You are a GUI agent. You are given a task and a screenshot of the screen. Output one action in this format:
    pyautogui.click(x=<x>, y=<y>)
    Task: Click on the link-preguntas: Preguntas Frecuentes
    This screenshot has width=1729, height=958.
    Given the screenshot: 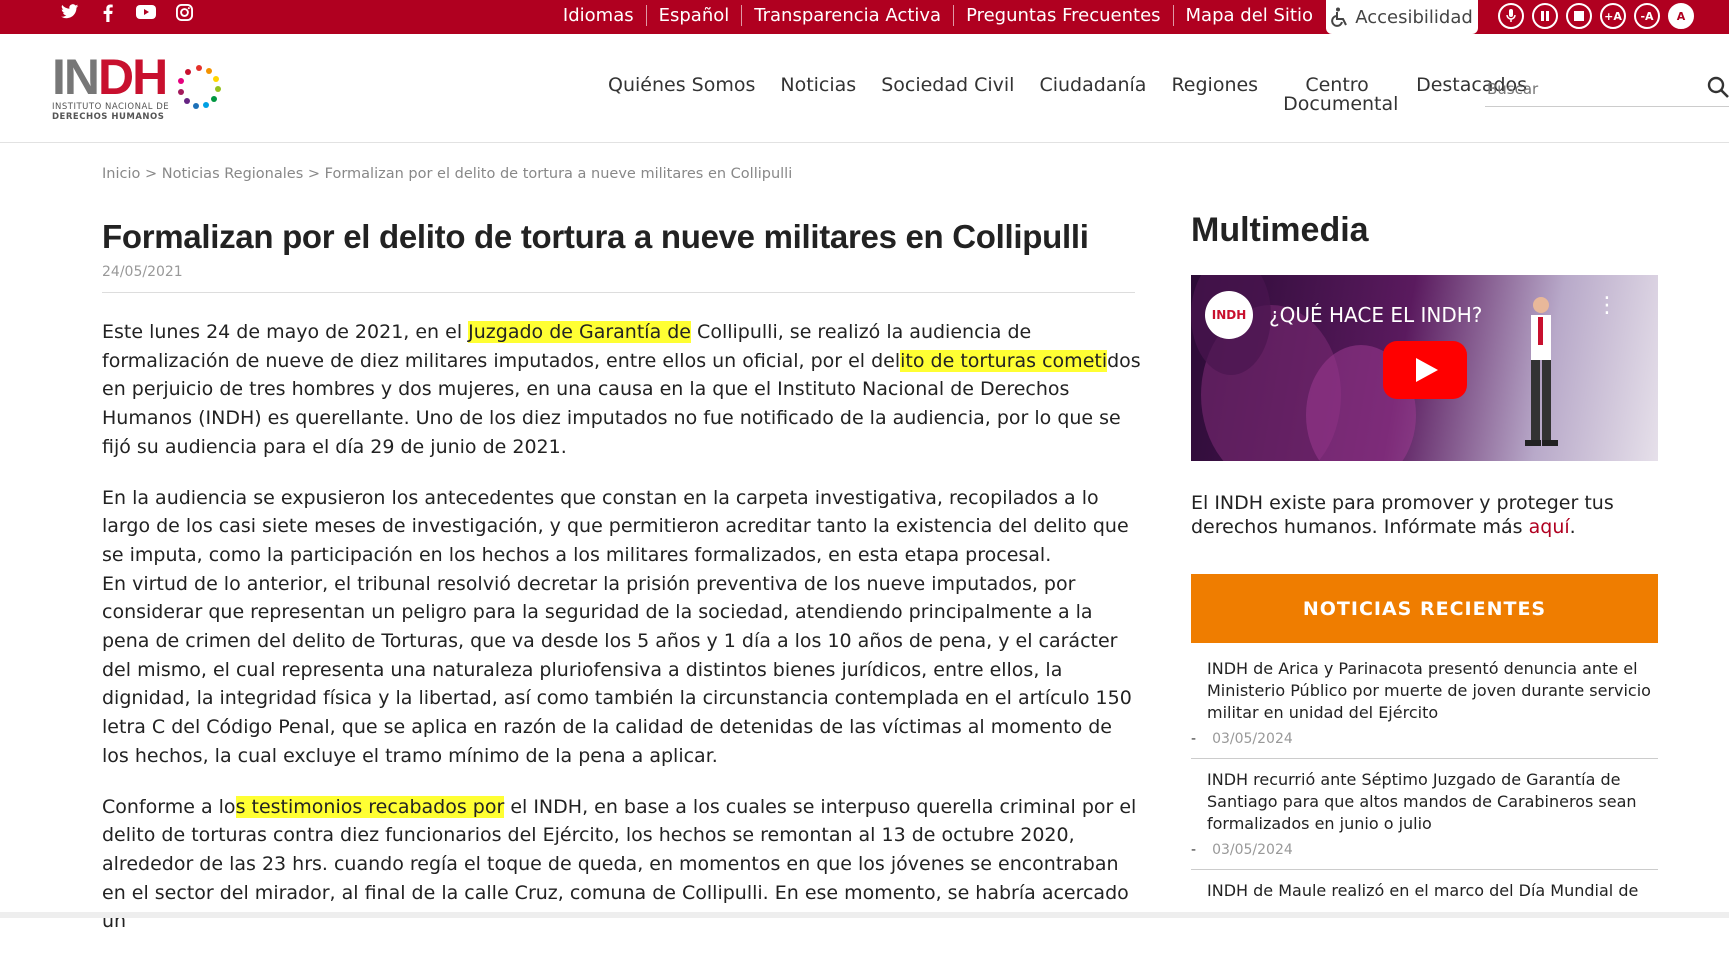 What is the action you would take?
    pyautogui.click(x=1064, y=15)
    